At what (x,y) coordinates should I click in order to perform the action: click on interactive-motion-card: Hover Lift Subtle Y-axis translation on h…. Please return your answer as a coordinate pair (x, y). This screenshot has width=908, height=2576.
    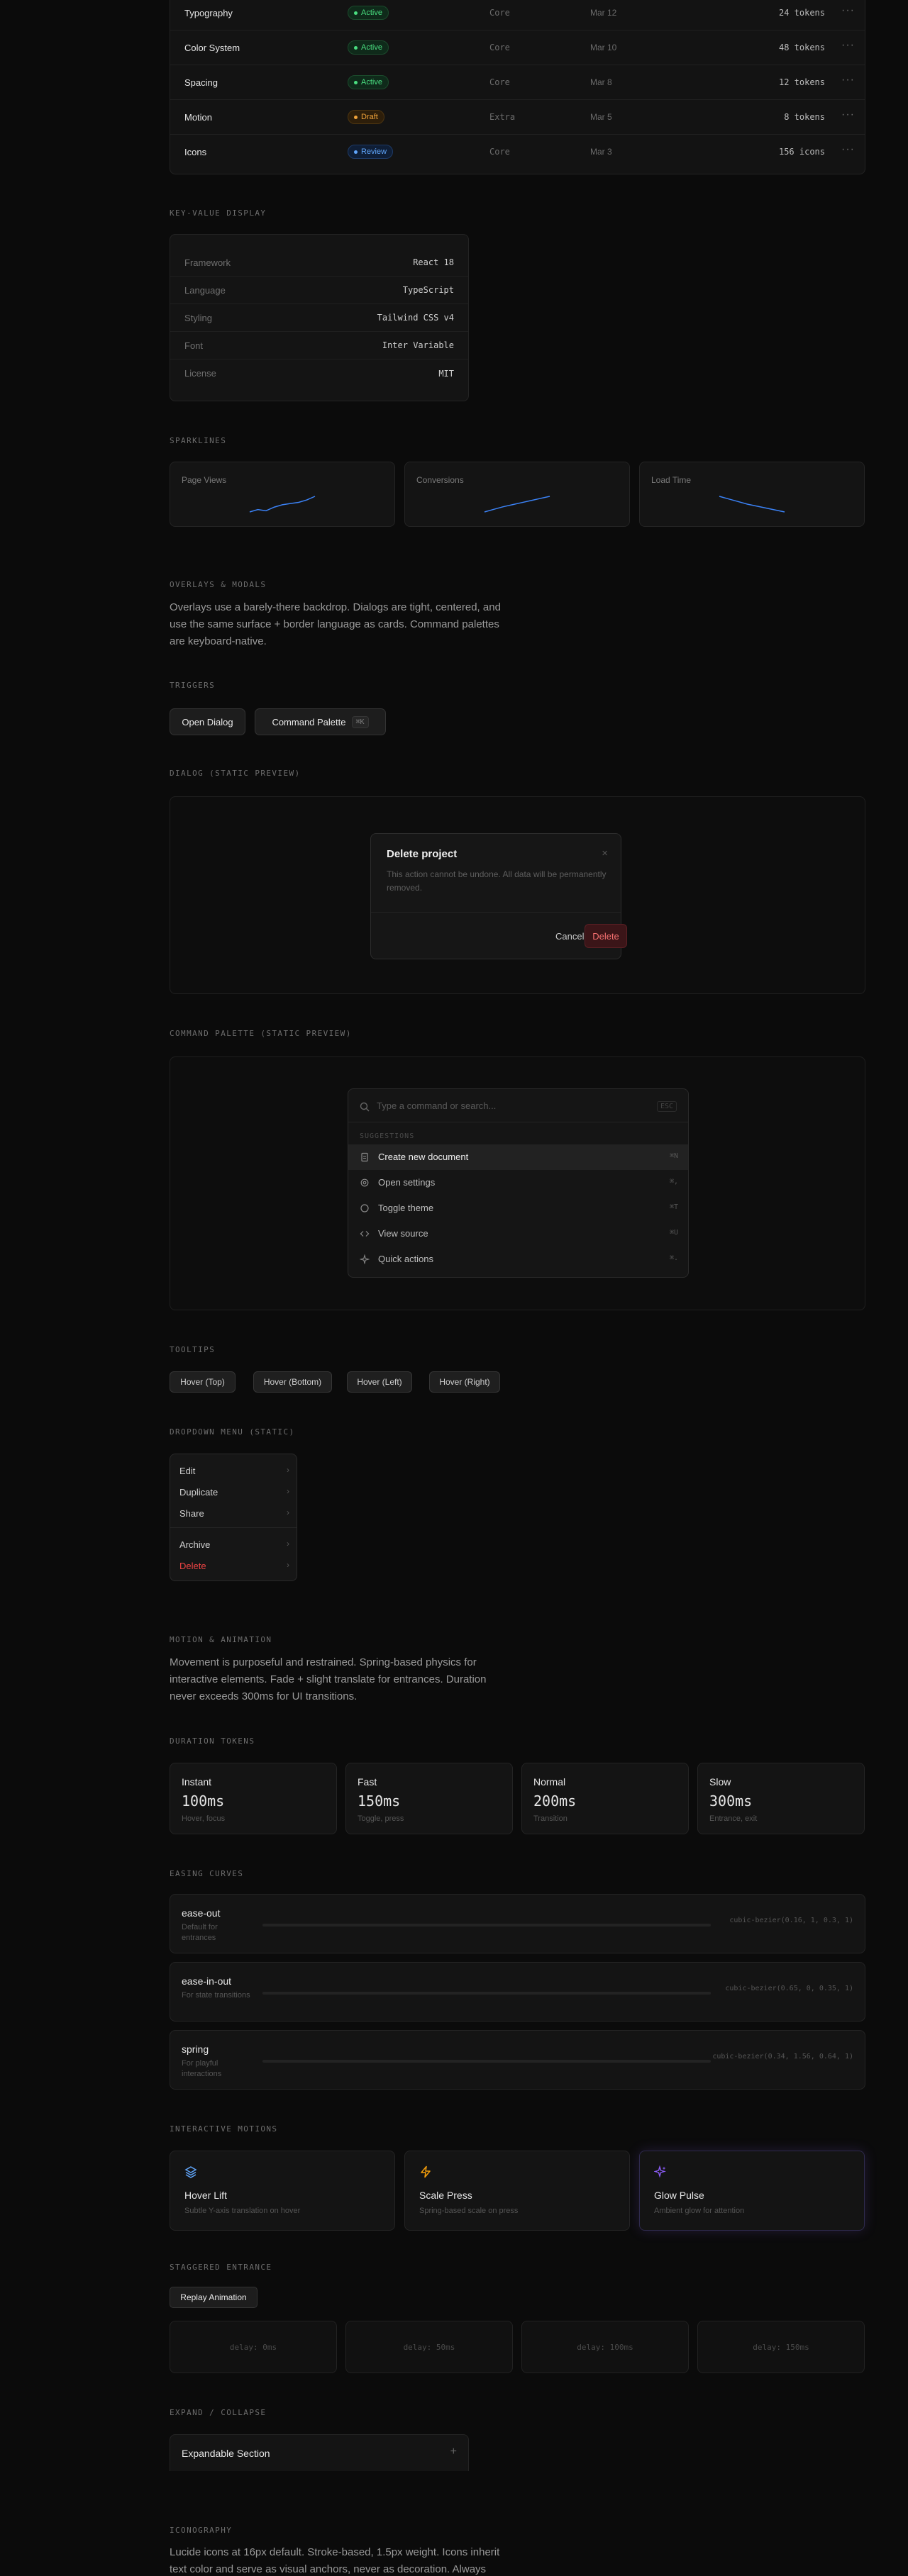
    Looking at the image, I should click on (282, 2191).